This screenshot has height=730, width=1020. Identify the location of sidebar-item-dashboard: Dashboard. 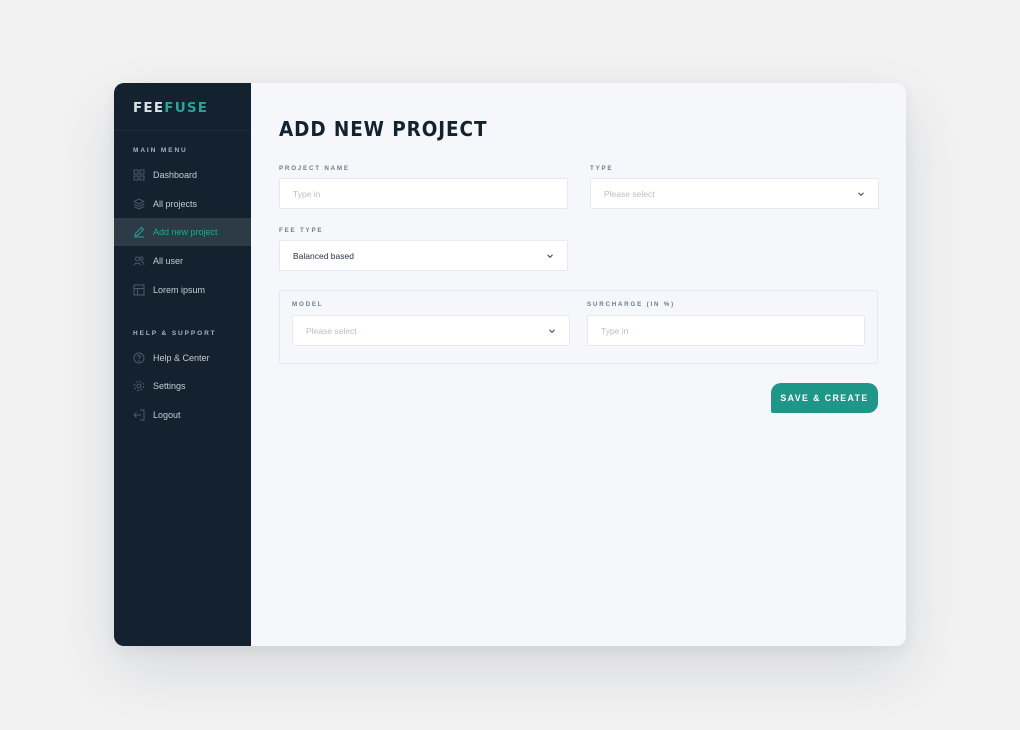
(182, 175).